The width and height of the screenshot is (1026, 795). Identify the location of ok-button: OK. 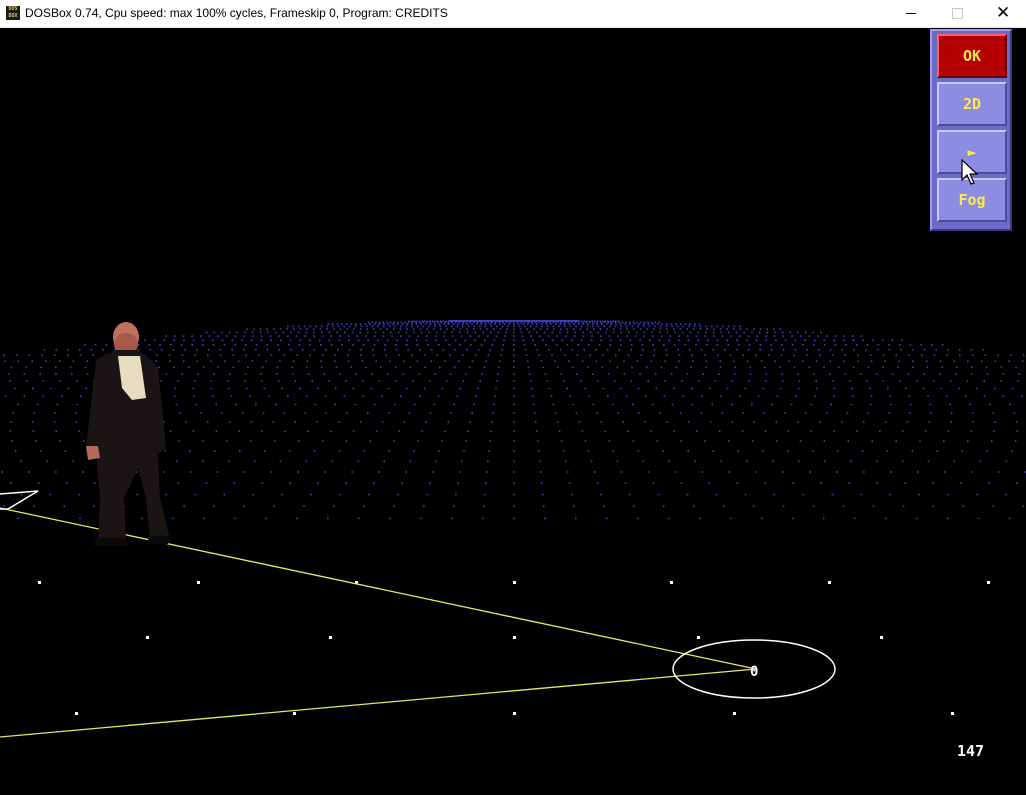
(972, 56).